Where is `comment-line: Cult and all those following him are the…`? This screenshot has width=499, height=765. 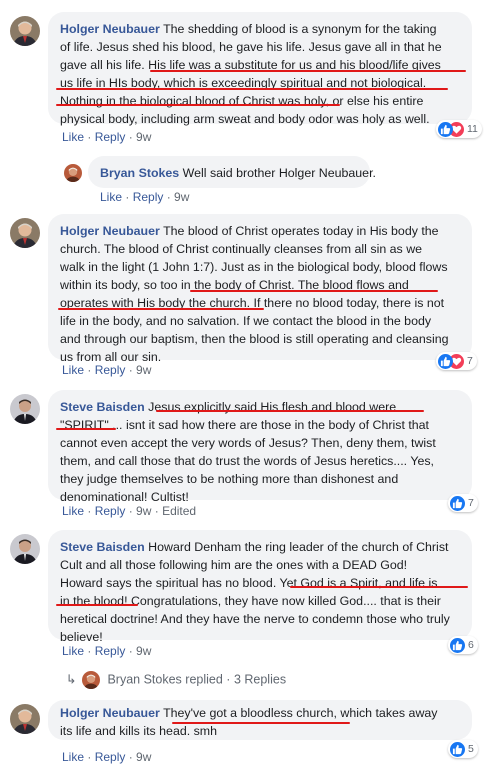 comment-line: Cult and all those following him are the… is located at coordinates (234, 565).